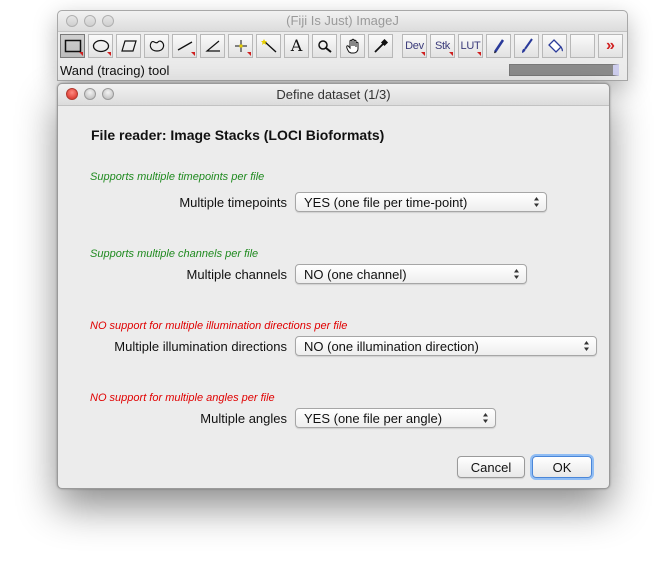 This screenshot has width=666, height=568. I want to click on wand-tool-button, so click(268, 45).